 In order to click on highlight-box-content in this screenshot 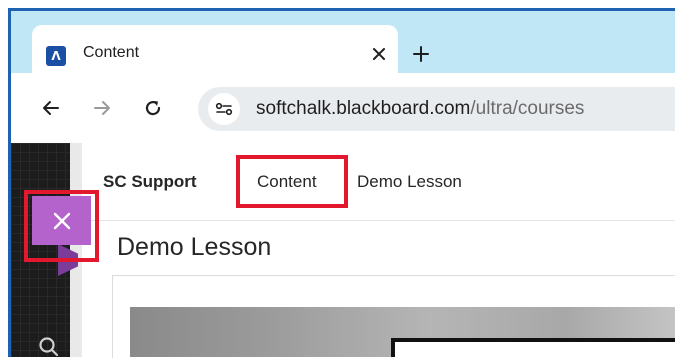, I will do `click(292, 181)`.